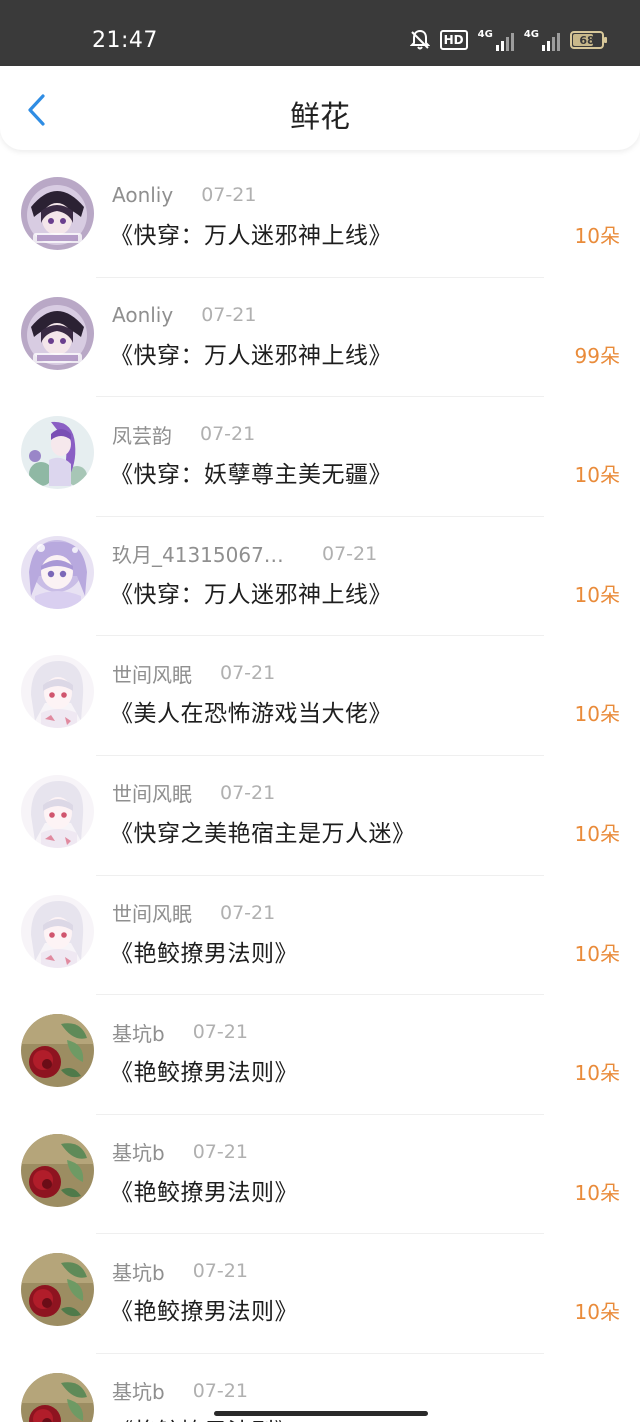 The height and width of the screenshot is (1422, 640). I want to click on home-indicator, so click(321, 1413).